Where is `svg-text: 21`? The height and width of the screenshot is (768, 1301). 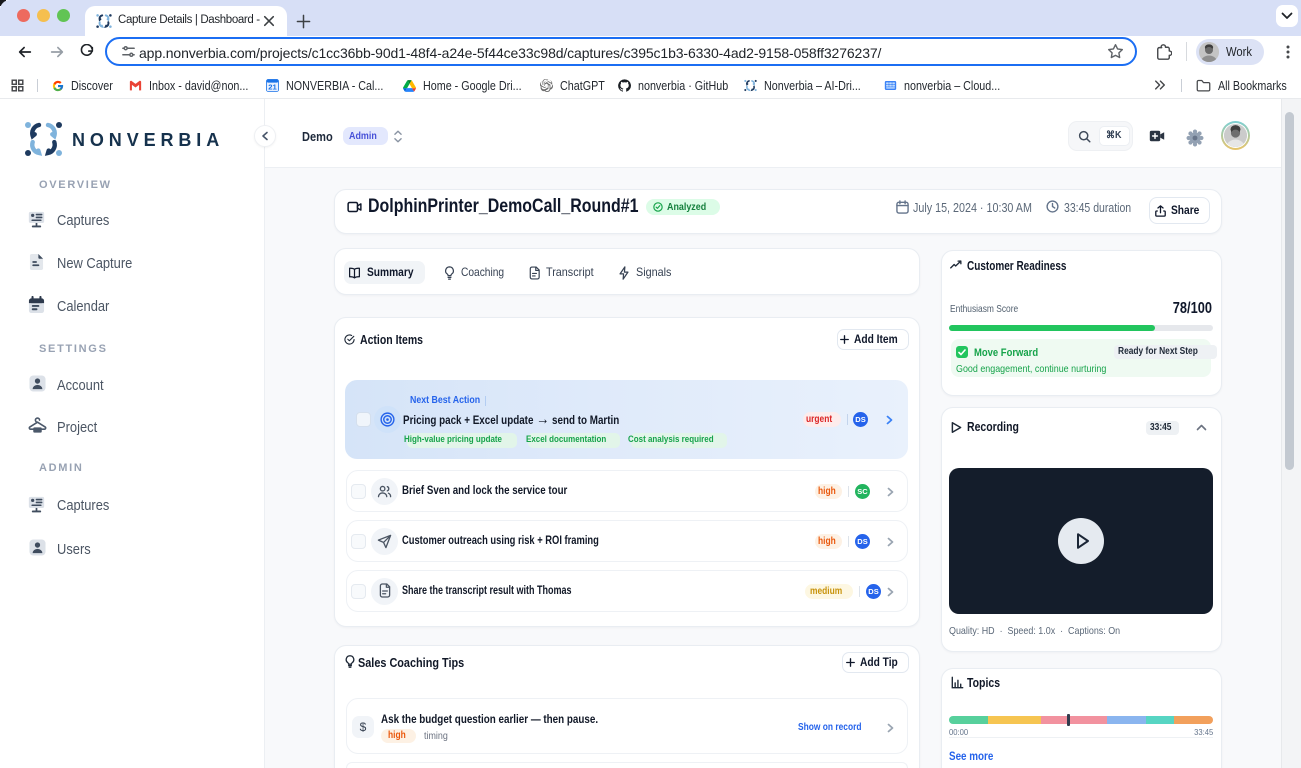
svg-text: 21 is located at coordinates (272, 87).